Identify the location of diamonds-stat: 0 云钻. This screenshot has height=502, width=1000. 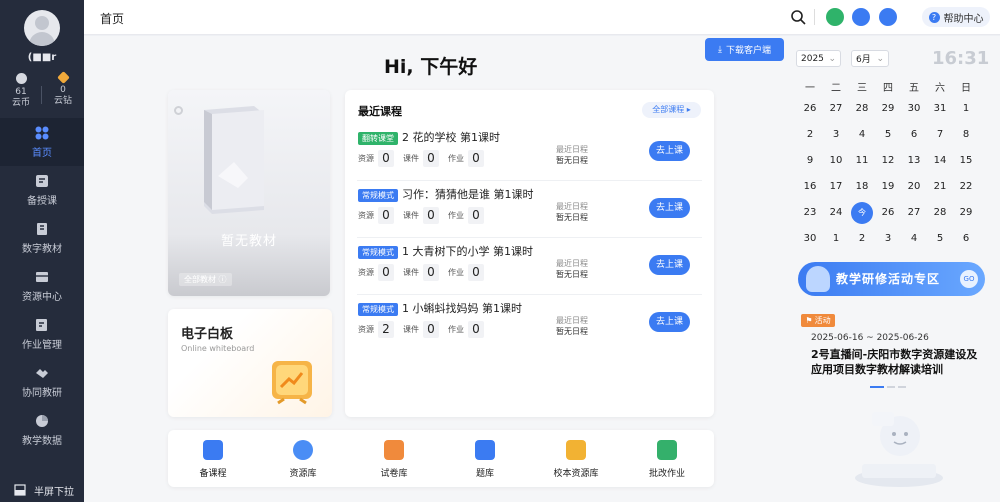
(63, 89).